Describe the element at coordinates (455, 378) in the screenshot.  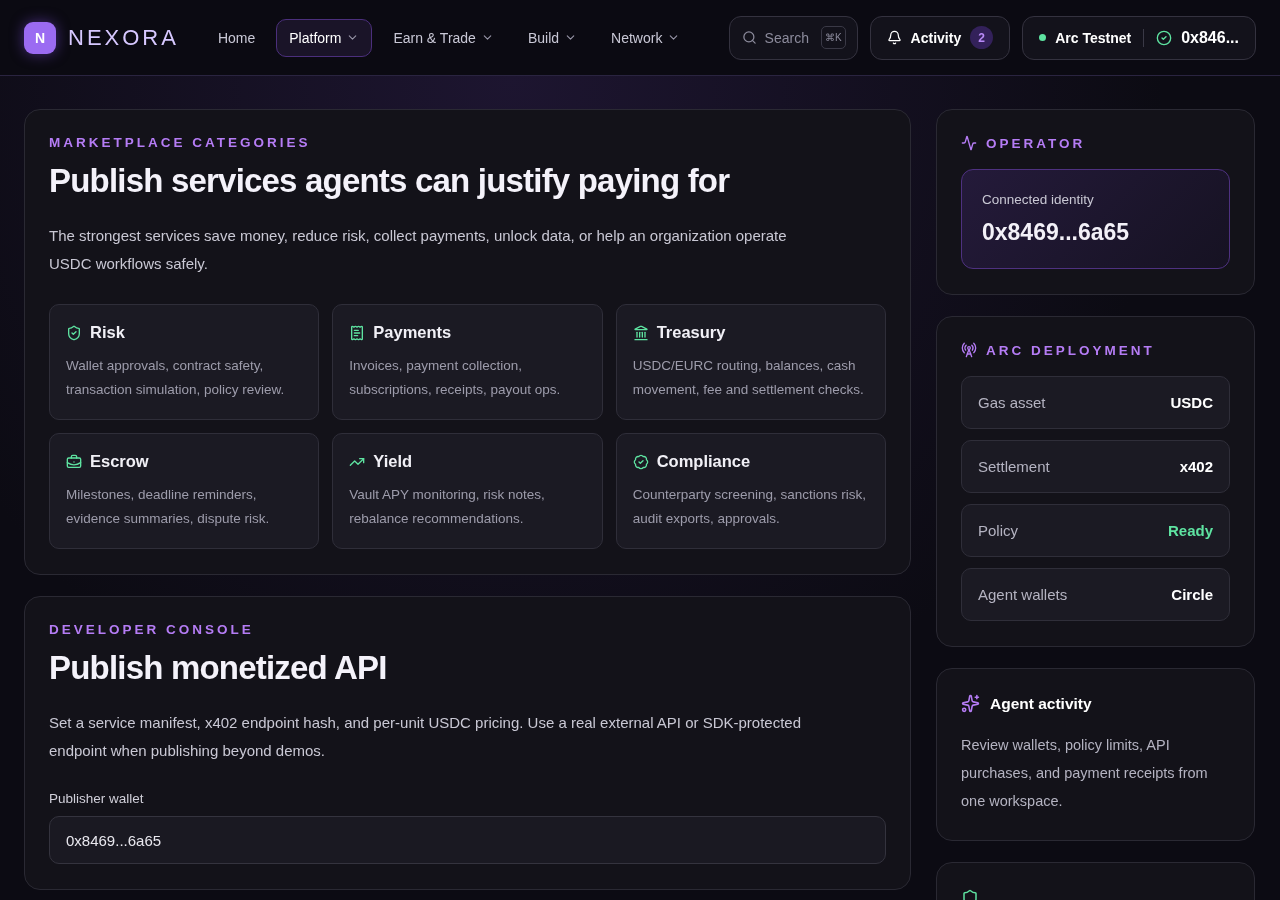
I see `category-text: Invoices, payment collection, subscriptions, receipts, payout ops.` at that location.